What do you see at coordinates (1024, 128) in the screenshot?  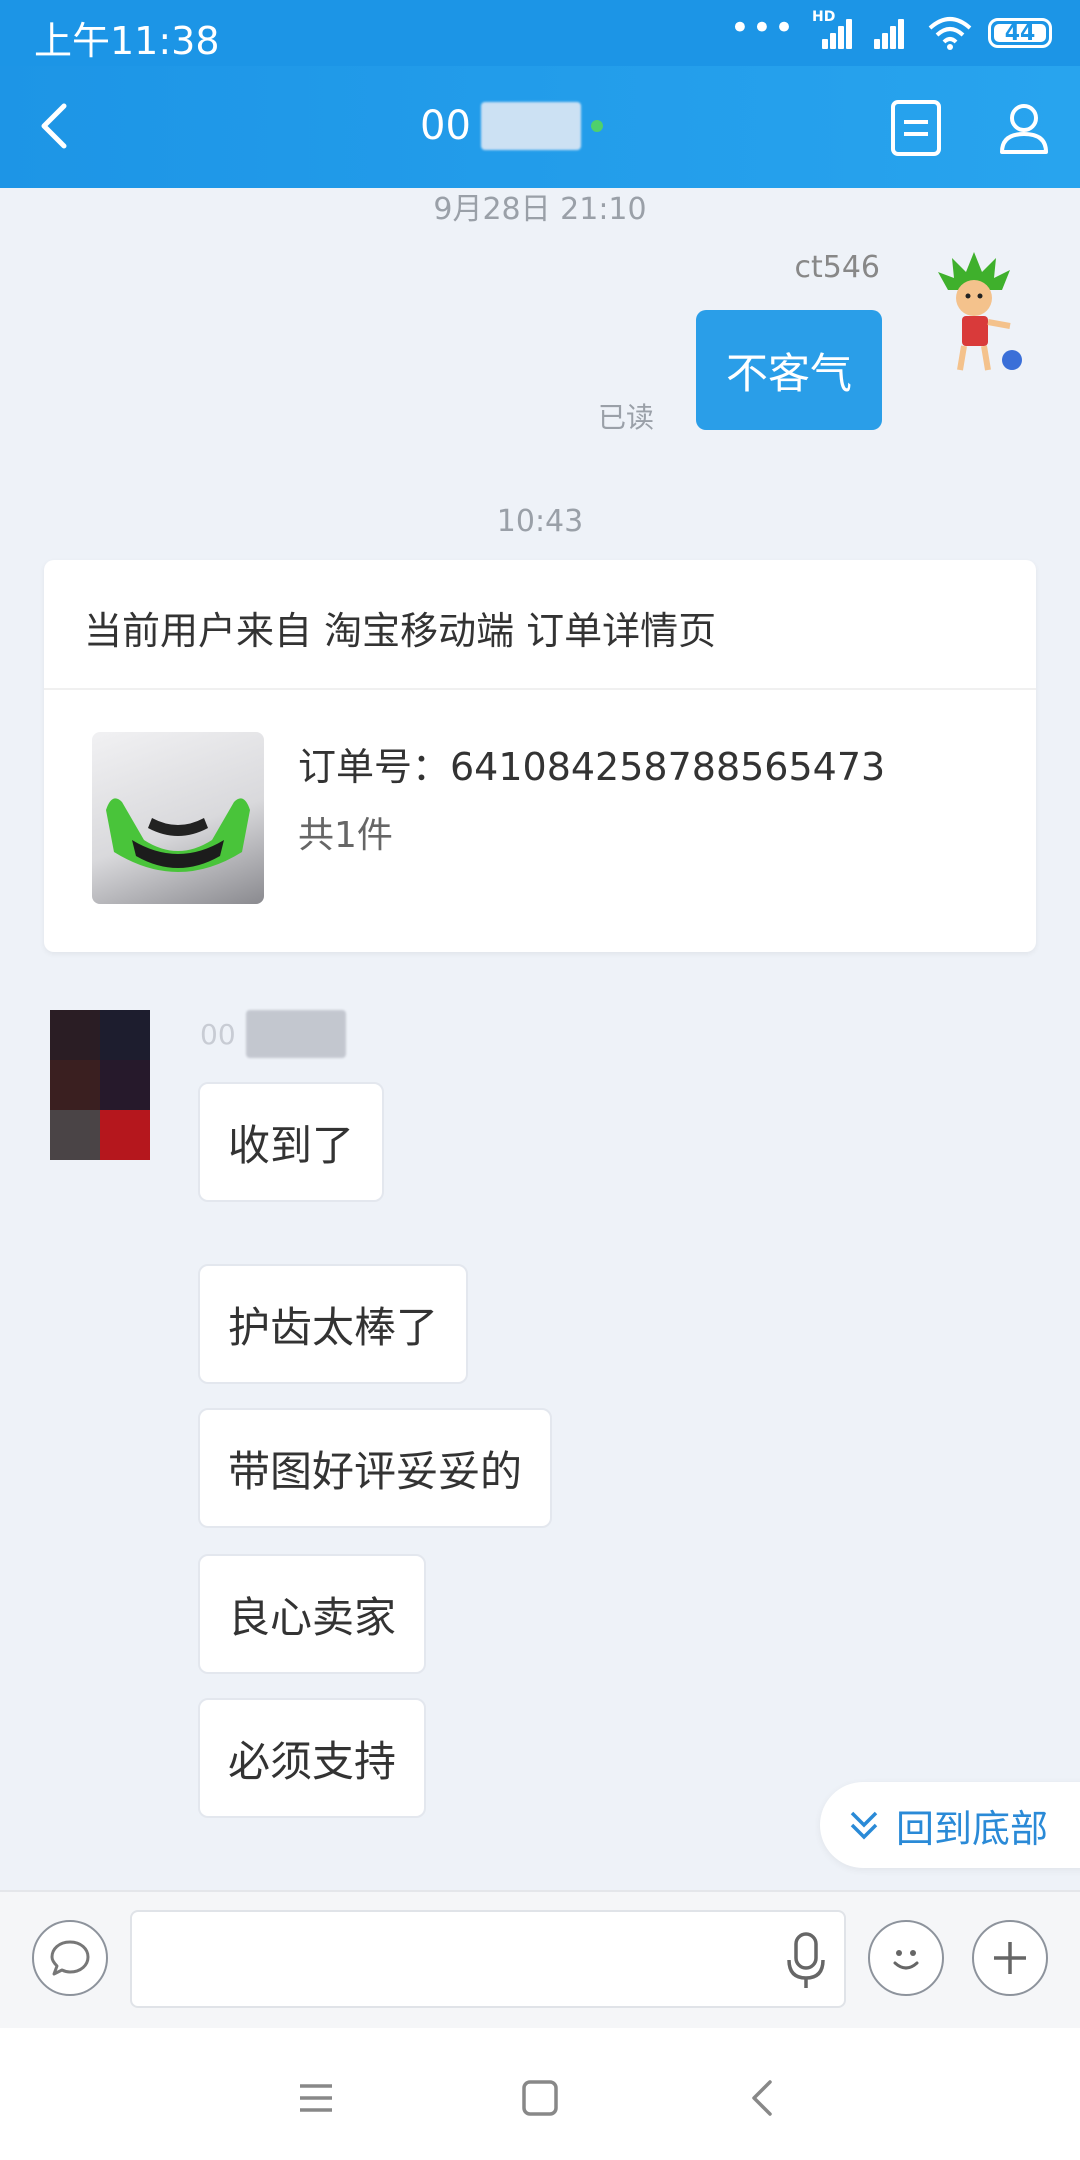 I see `user-icon` at bounding box center [1024, 128].